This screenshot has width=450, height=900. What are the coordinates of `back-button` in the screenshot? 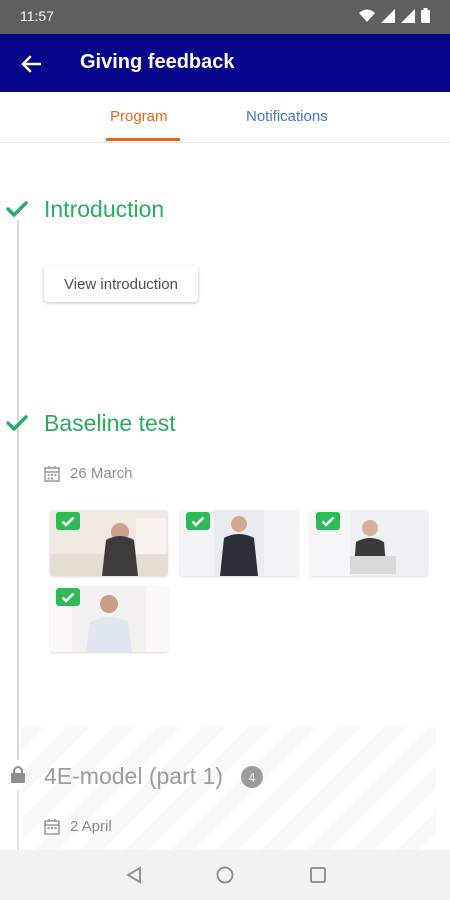 It's located at (31, 64).